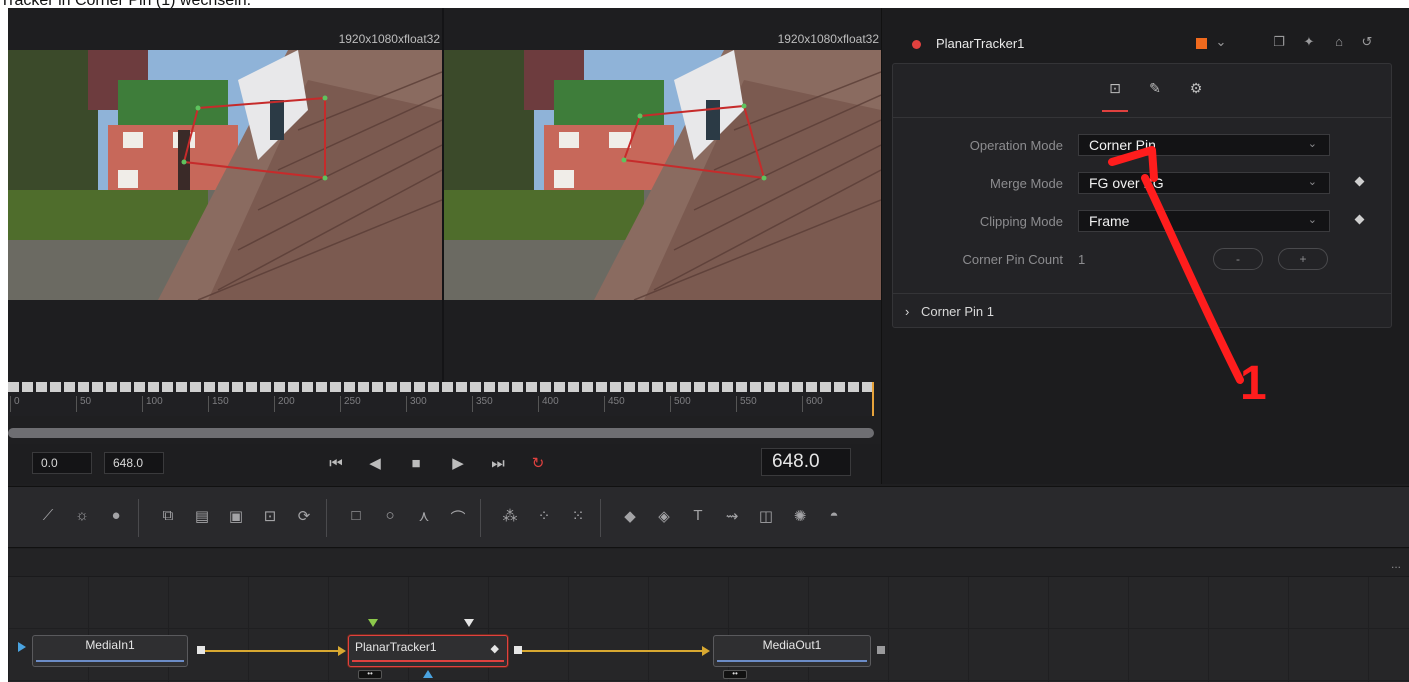  What do you see at coordinates (538, 463) in the screenshot?
I see `loop-icon: ↻` at bounding box center [538, 463].